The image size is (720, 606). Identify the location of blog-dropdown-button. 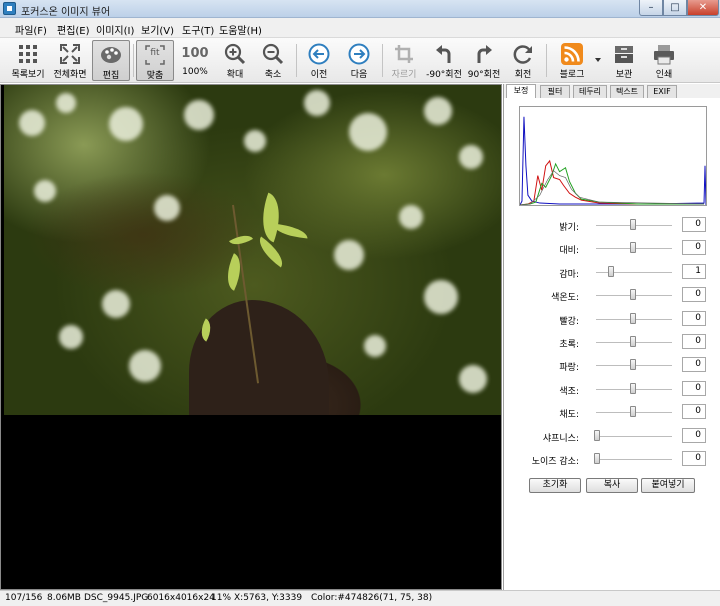
(598, 60).